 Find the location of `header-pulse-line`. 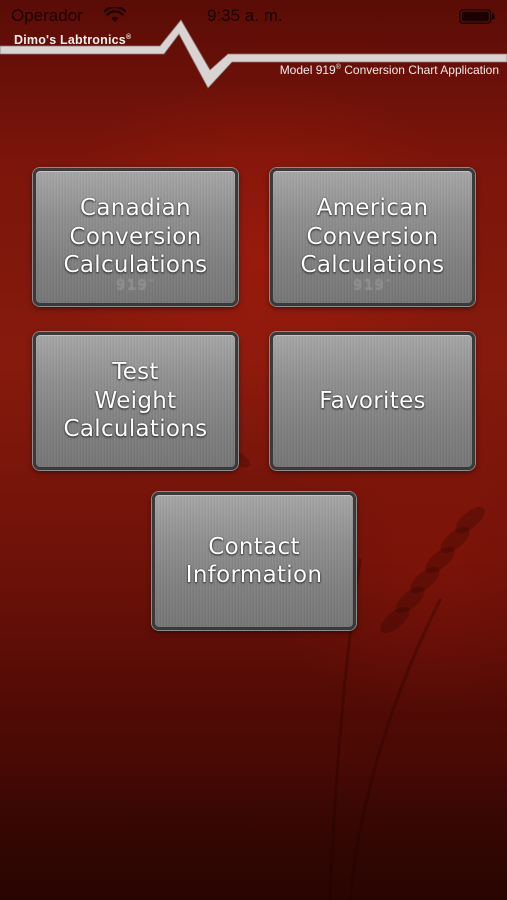

header-pulse-line is located at coordinates (253, 54).